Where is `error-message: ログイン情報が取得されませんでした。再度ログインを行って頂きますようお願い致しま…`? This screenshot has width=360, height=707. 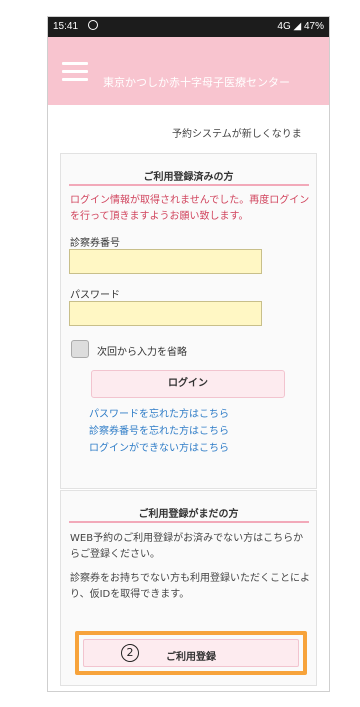 error-message: ログイン情報が取得されませんでした。再度ログインを行って頂きますようお願い致しま… is located at coordinates (190, 208).